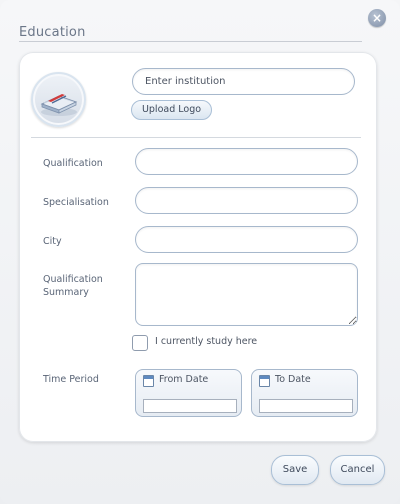  I want to click on from-date-label: From Date, so click(184, 379).